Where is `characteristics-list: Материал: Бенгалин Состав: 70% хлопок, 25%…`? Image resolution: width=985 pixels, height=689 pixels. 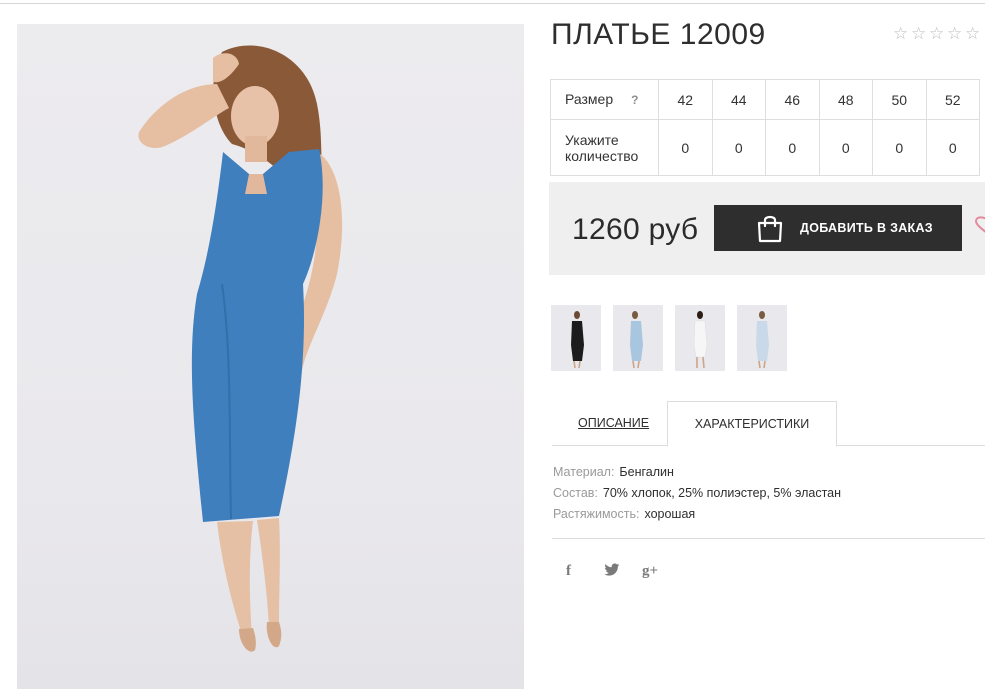 characteristics-list: Материал: Бенгалин Состав: 70% хлопок, 25%… is located at coordinates (697, 493).